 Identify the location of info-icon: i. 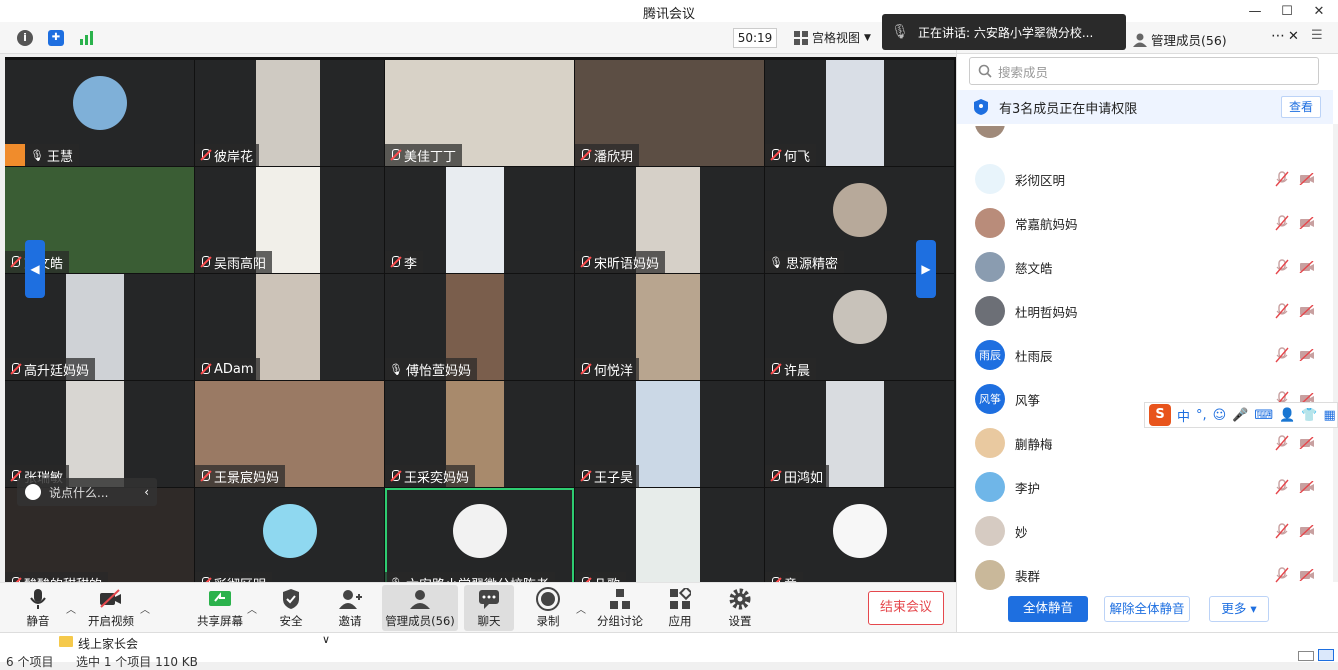
(25, 38).